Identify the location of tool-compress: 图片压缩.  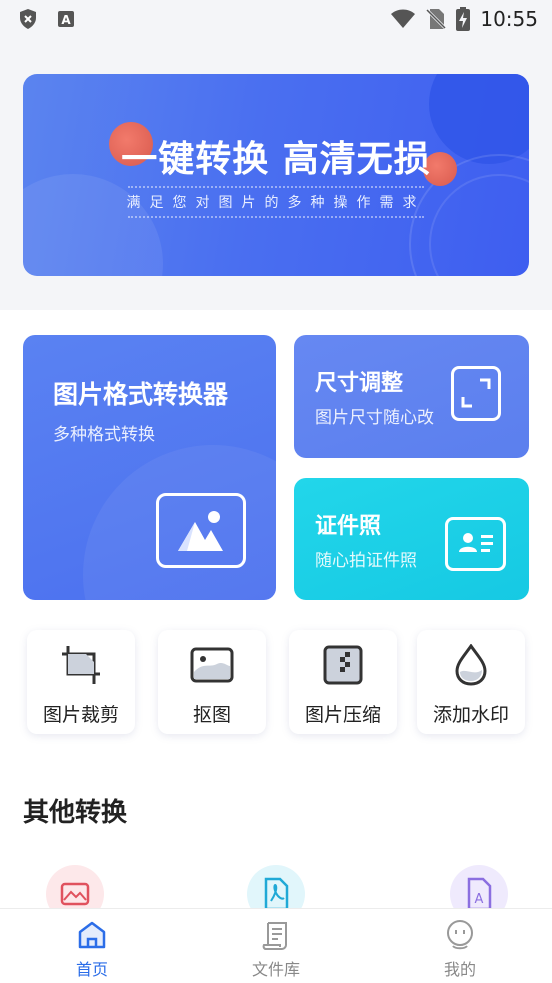
(343, 682).